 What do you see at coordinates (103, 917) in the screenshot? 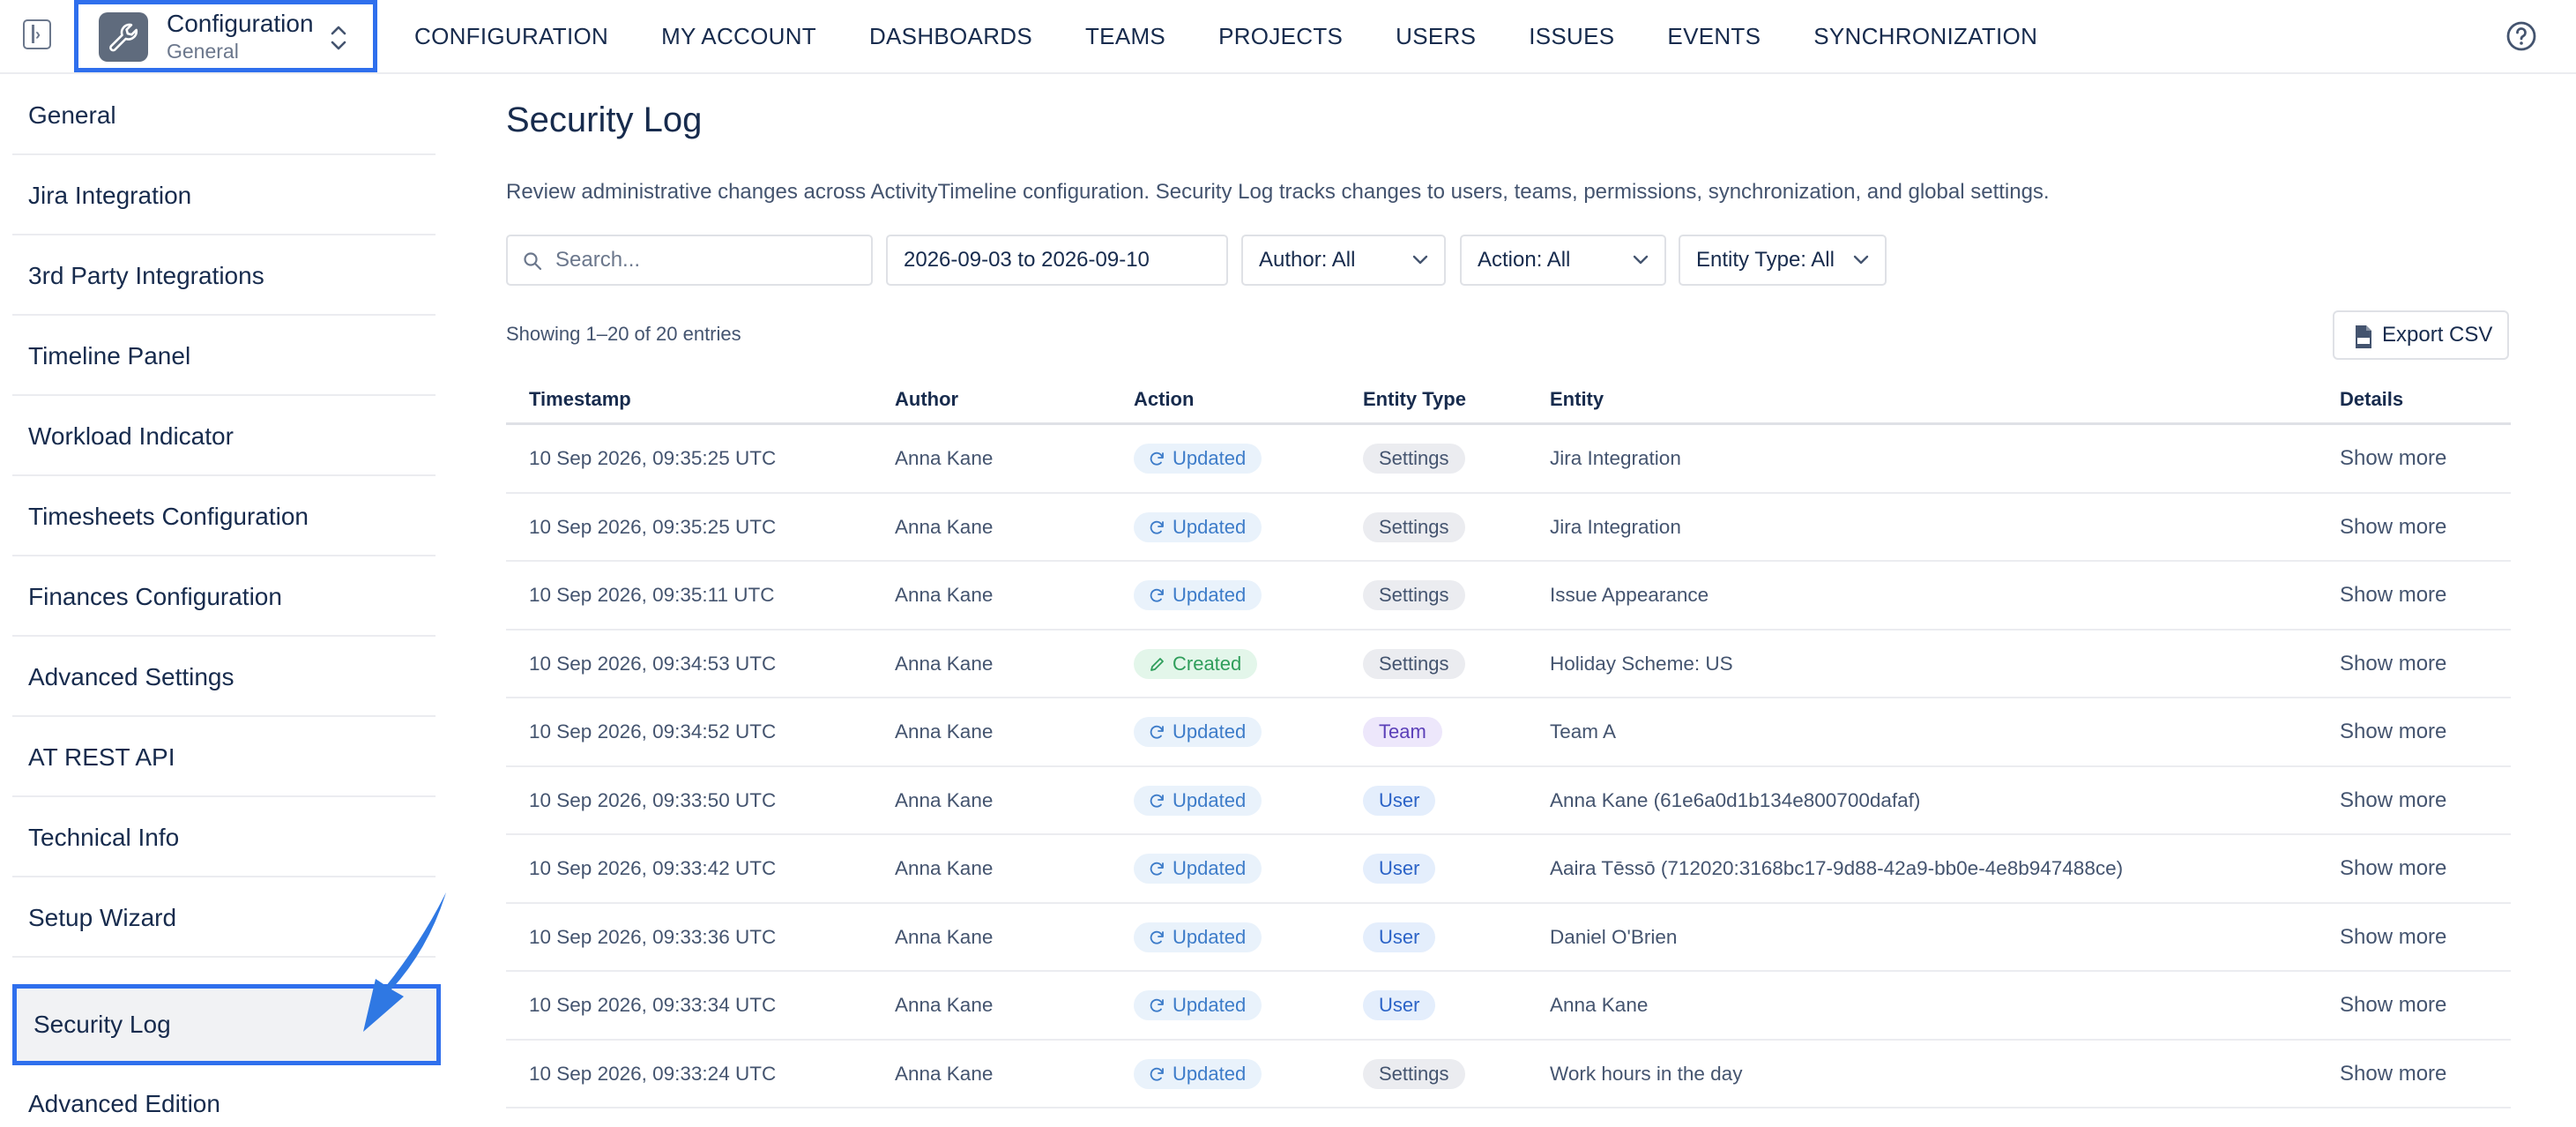
I see `sidebar-item-label: Setup Wizard` at bounding box center [103, 917].